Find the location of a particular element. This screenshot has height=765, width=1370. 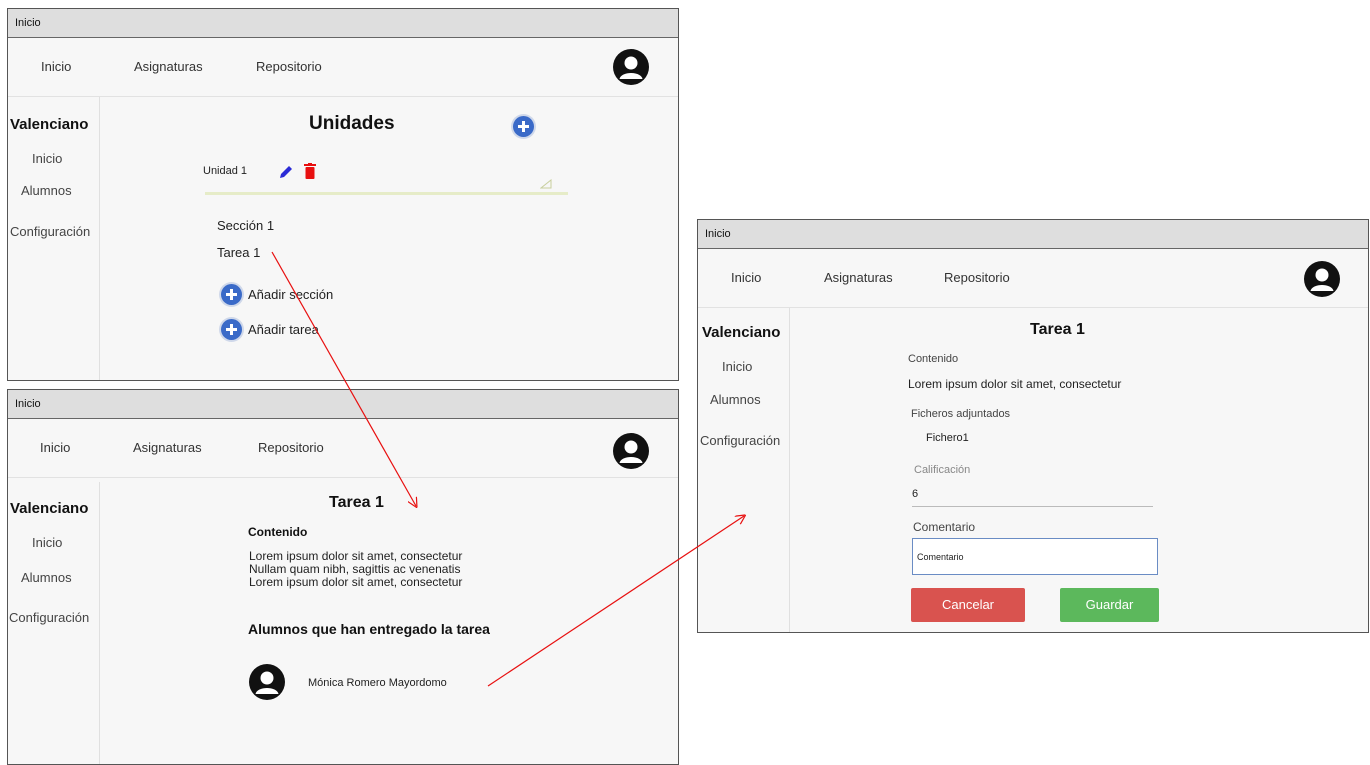

add-section-button: Añadir sección is located at coordinates (290, 294).